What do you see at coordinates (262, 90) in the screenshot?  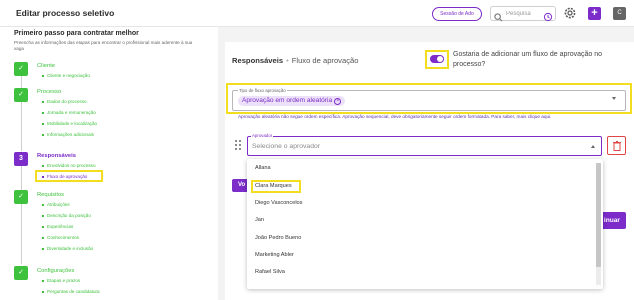 I see `flow-type-label: Tipo de fluxo aprovação` at bounding box center [262, 90].